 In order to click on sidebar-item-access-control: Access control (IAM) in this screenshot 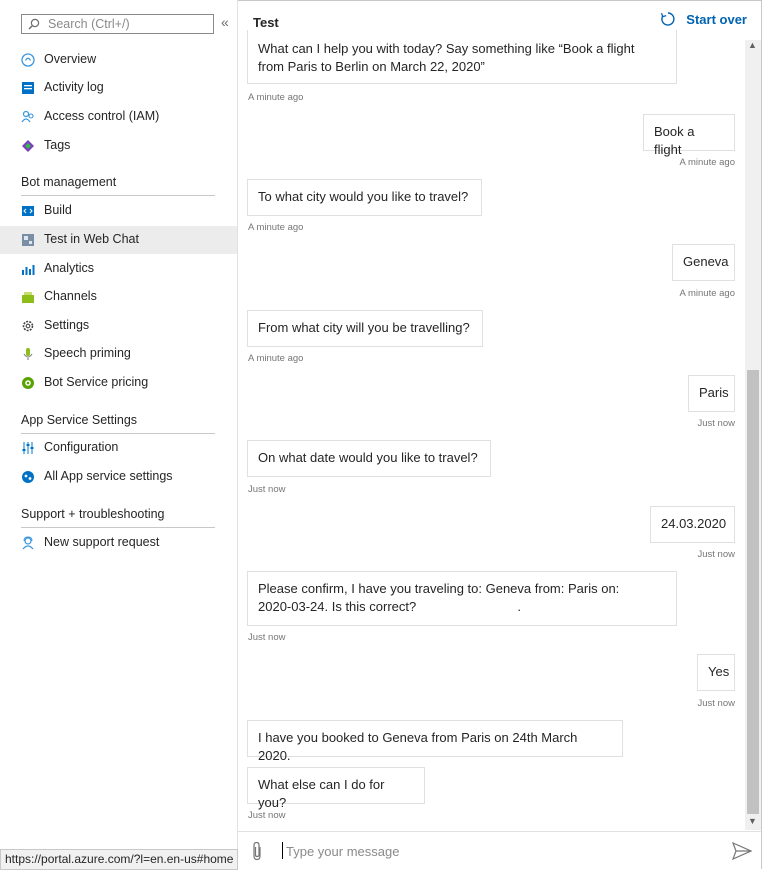, I will do `click(118, 117)`.